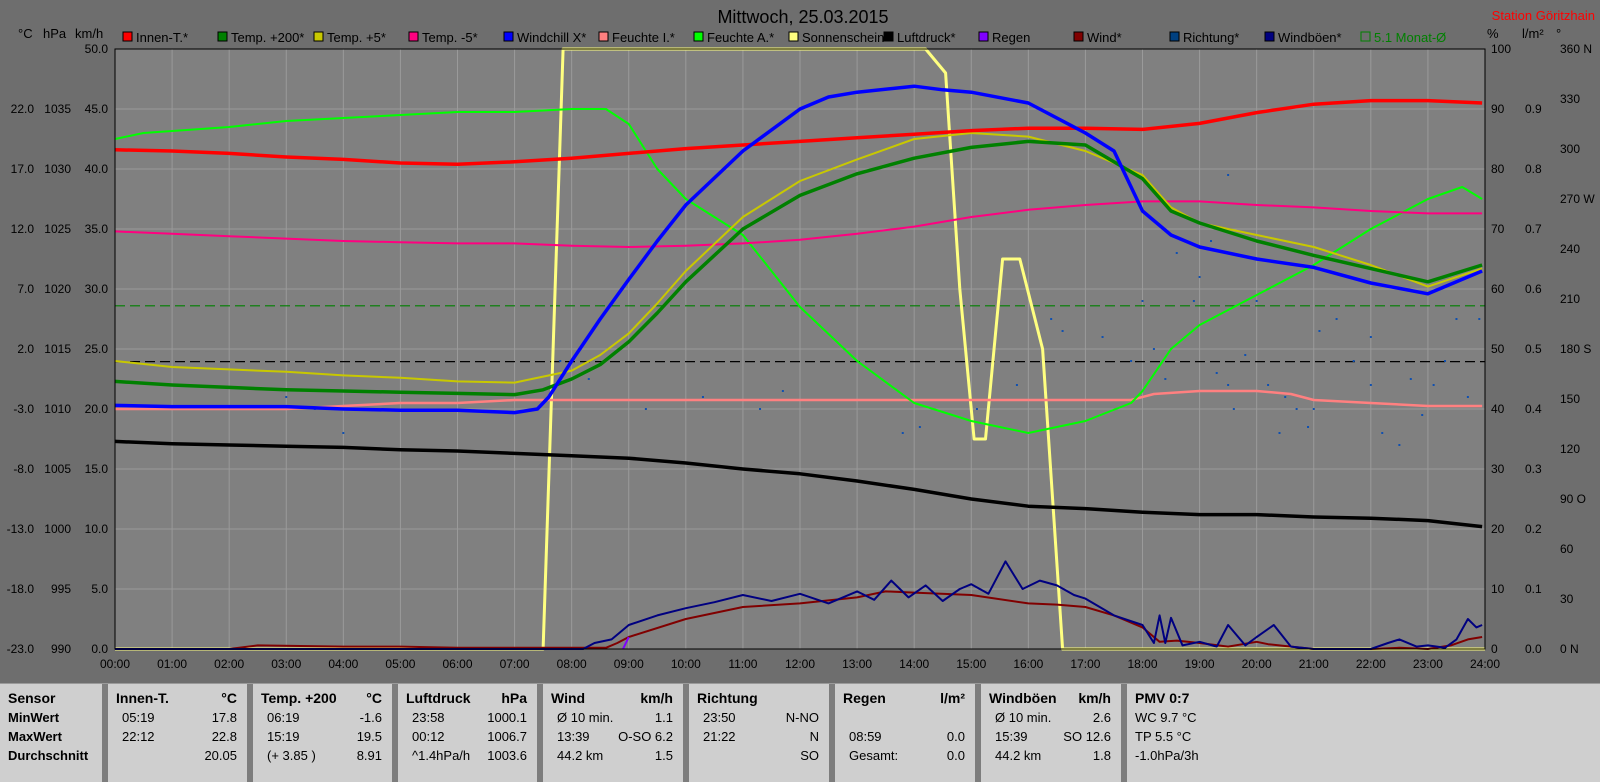 This screenshot has height=782, width=1600. What do you see at coordinates (802, 717) in the screenshot?
I see `richtung-row-value: N-NO` at bounding box center [802, 717].